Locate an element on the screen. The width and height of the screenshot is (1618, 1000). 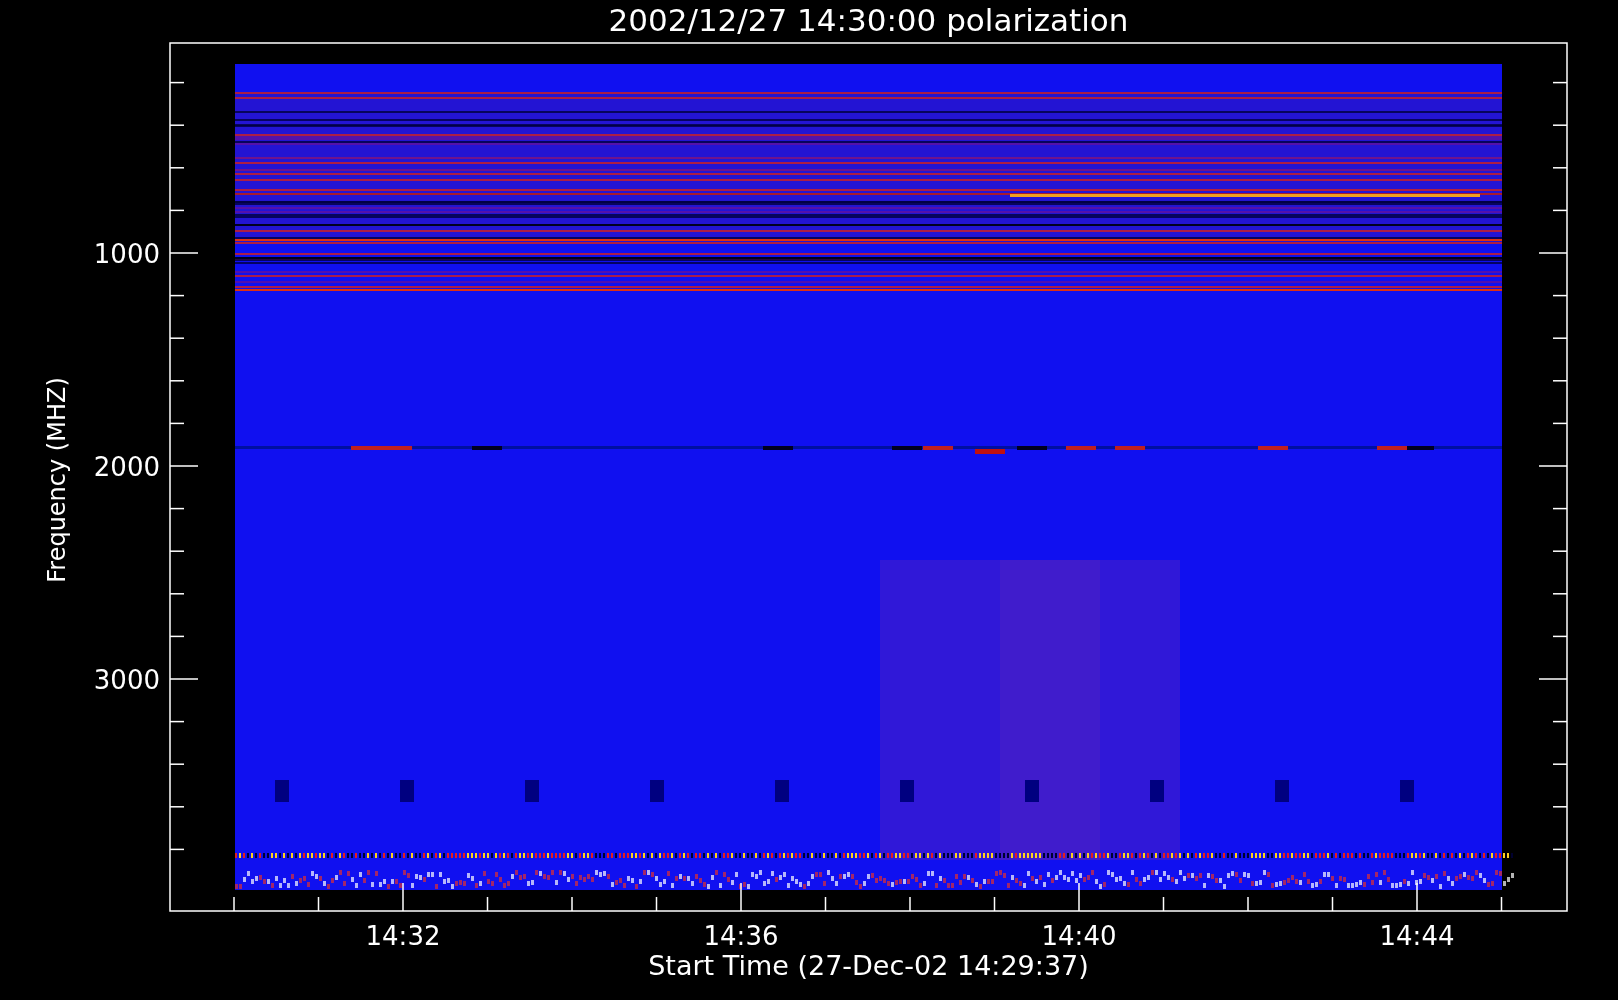
x-tick-label: 14:40 is located at coordinates (1079, 936).